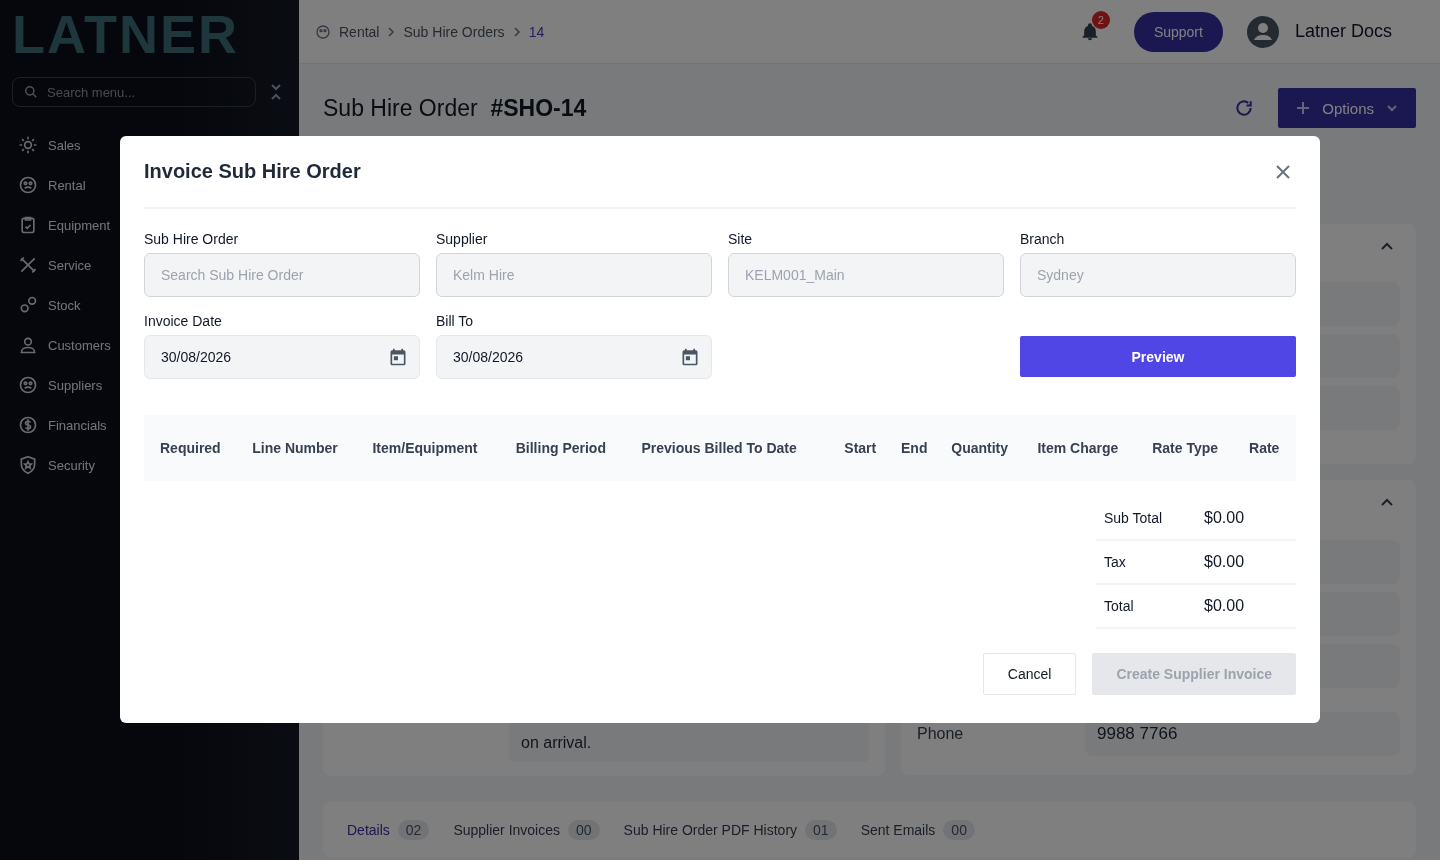 Image resolution: width=1440 pixels, height=860 pixels. I want to click on clipboard-icon, so click(28, 225).